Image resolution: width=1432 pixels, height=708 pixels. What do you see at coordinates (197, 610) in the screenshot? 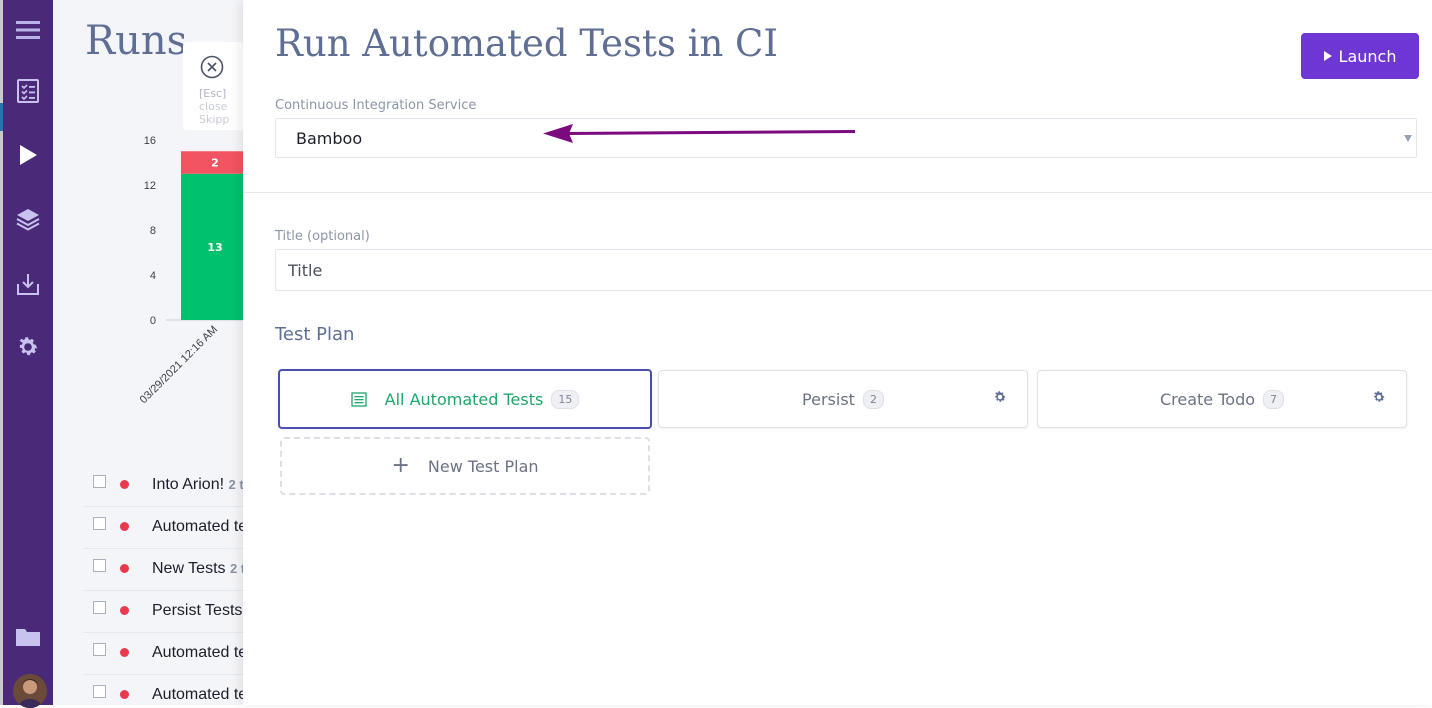
I see `run-label: Persist Tests` at bounding box center [197, 610].